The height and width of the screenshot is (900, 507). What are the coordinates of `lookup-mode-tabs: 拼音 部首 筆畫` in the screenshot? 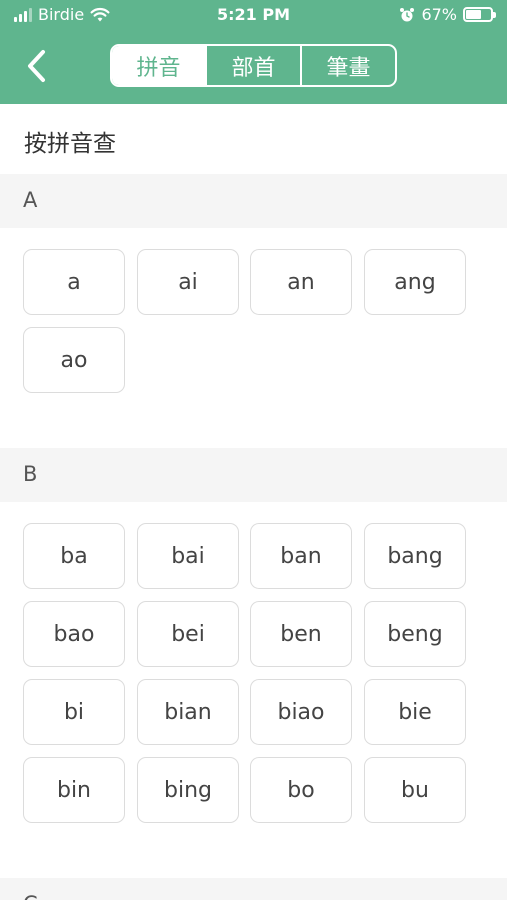 It's located at (253, 65).